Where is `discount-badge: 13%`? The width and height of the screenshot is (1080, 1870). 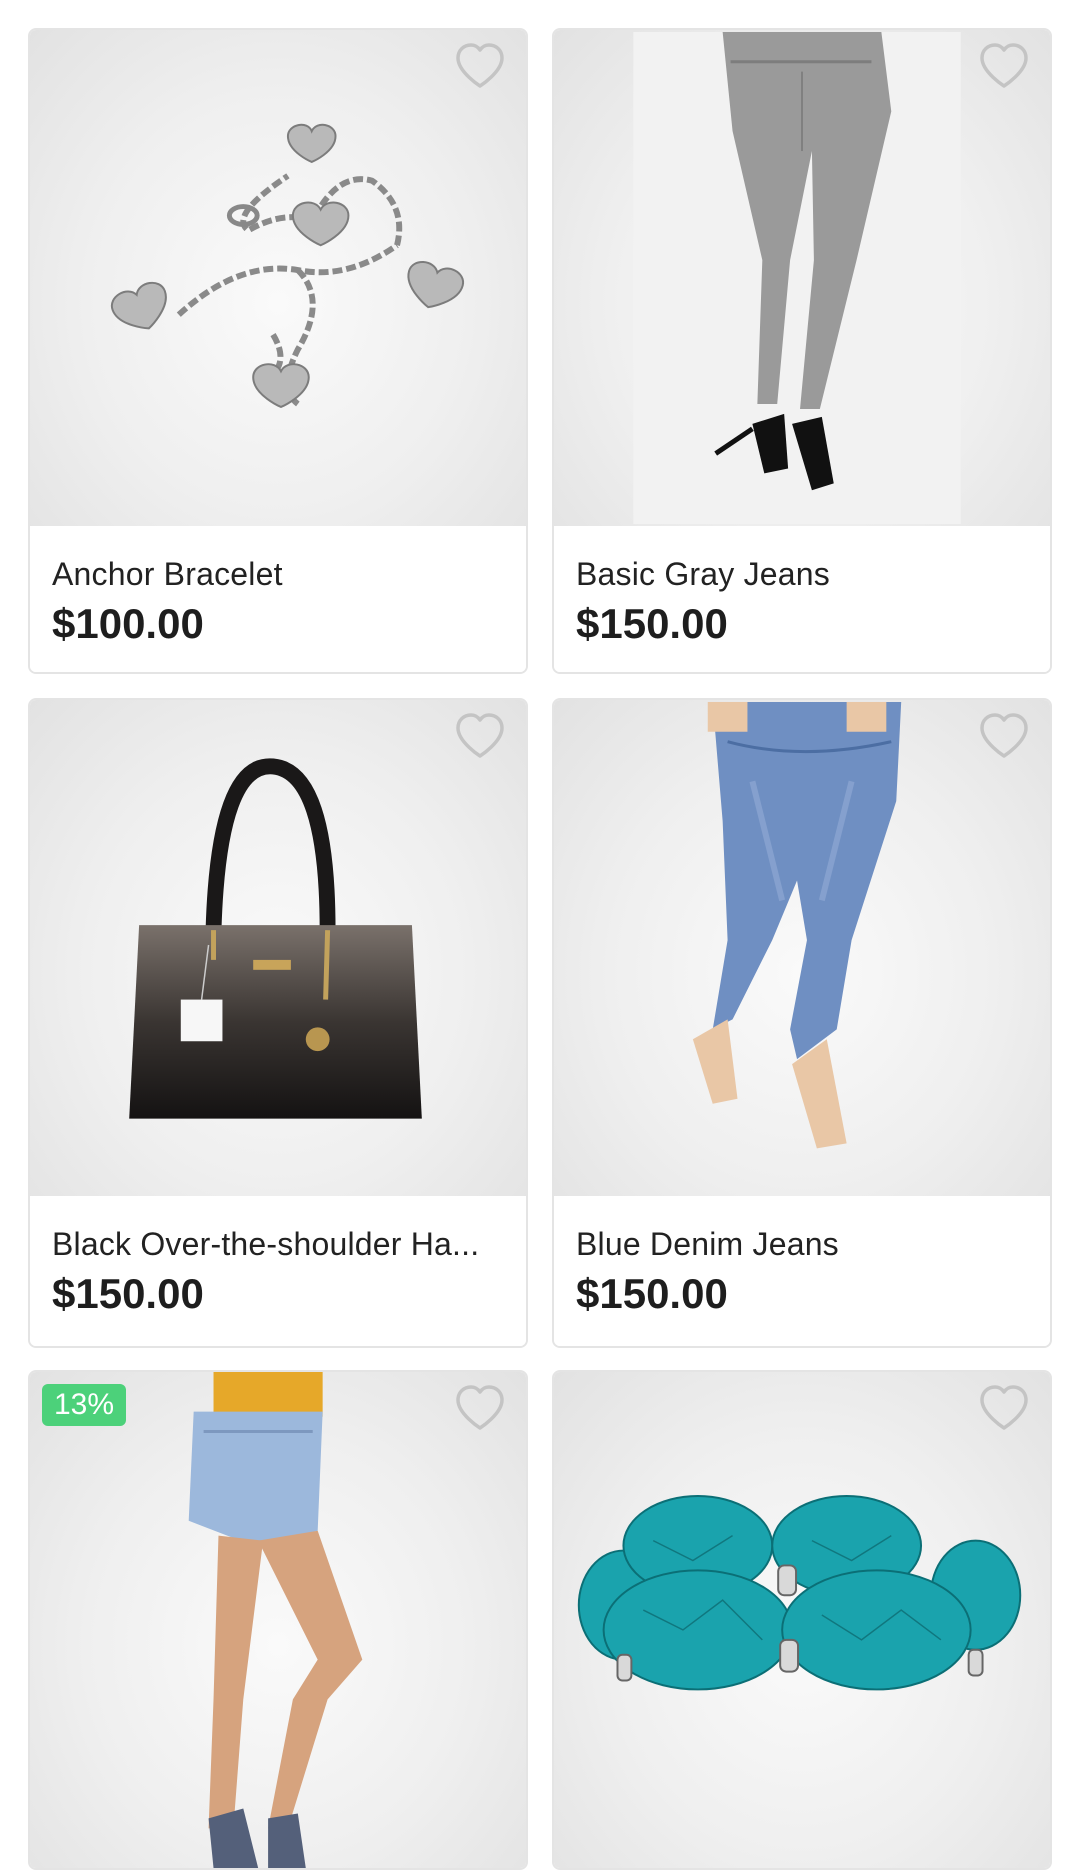 discount-badge: 13% is located at coordinates (84, 1405).